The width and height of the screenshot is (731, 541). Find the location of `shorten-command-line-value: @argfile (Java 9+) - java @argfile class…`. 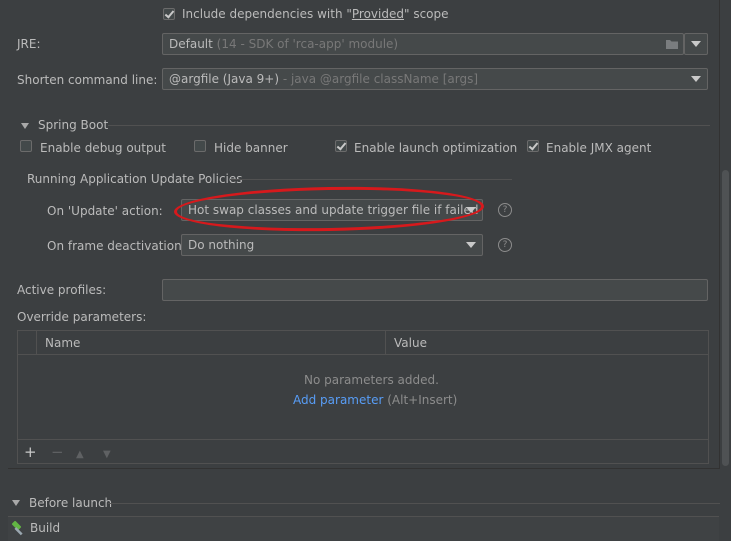

shorten-command-line-value: @argfile (Java 9+) - java @argfile class… is located at coordinates (324, 79).